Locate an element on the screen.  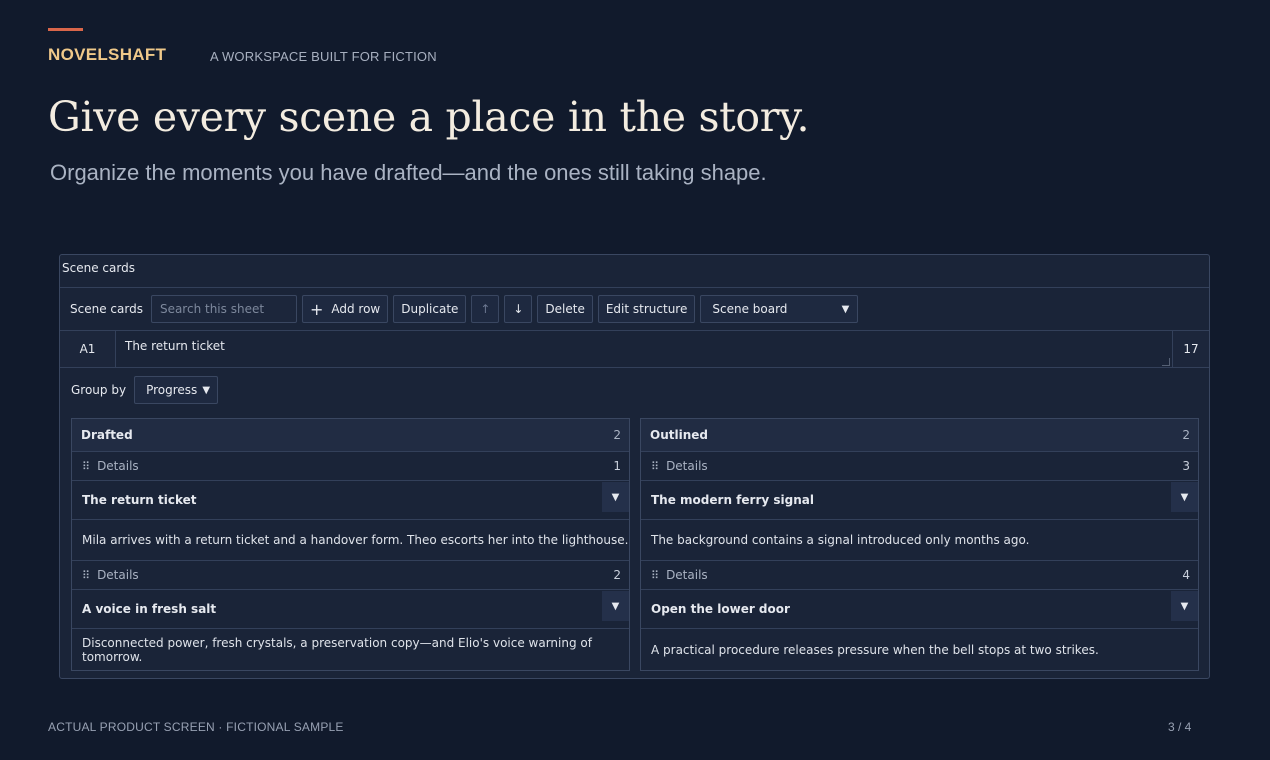
group-by-value: Progress is located at coordinates (172, 390).